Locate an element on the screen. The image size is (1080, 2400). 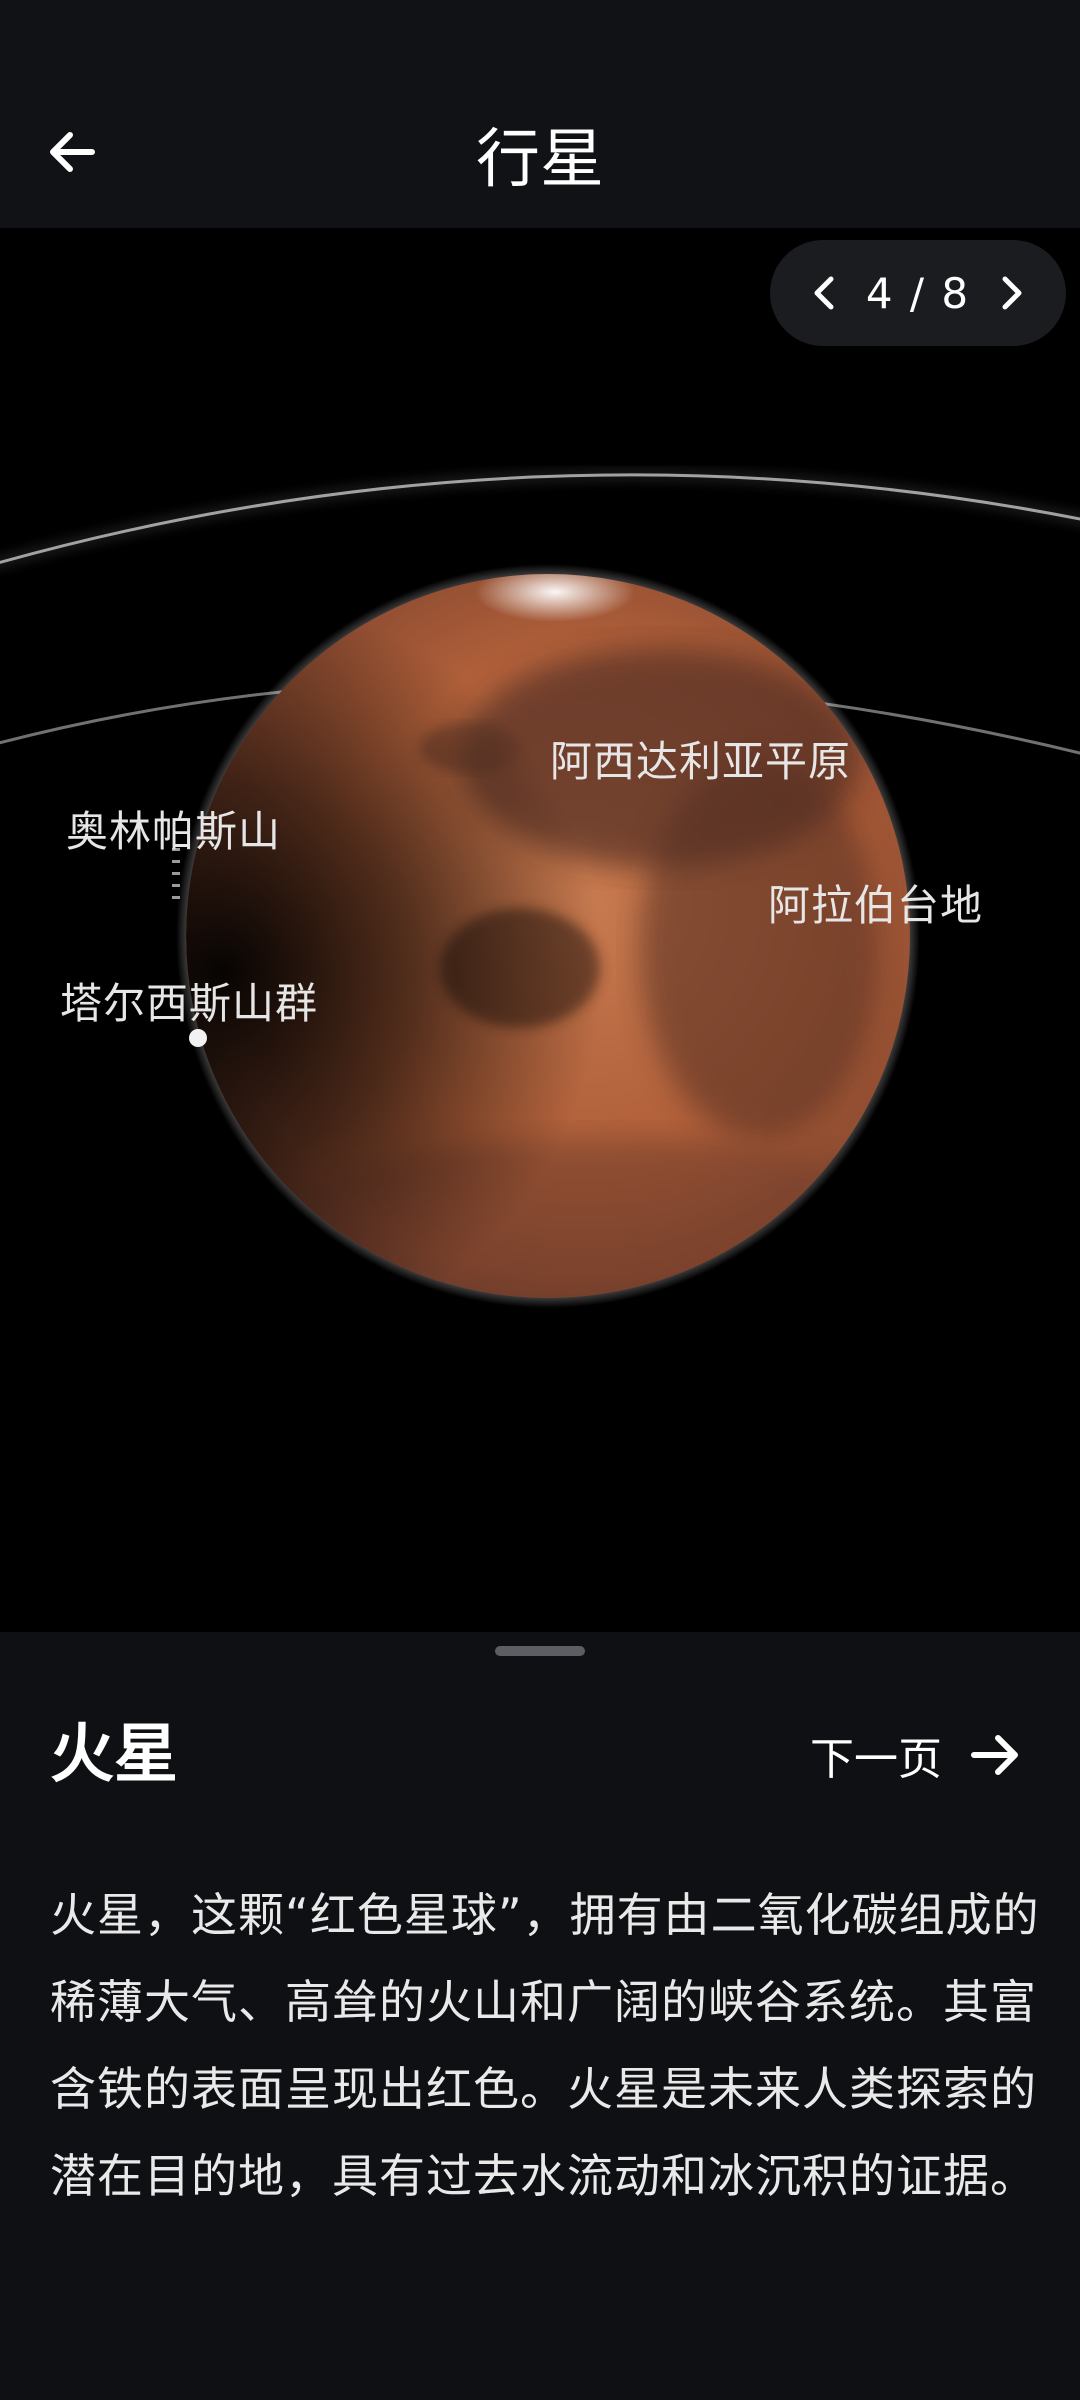
page-title: 行星 is located at coordinates (540, 160).